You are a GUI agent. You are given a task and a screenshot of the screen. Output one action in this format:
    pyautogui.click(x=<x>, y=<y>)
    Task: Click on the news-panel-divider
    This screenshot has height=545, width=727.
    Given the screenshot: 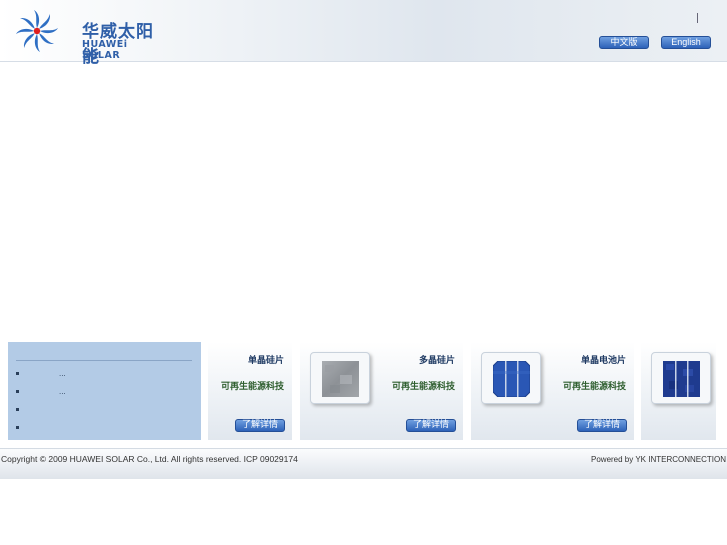 What is the action you would take?
    pyautogui.click(x=104, y=360)
    